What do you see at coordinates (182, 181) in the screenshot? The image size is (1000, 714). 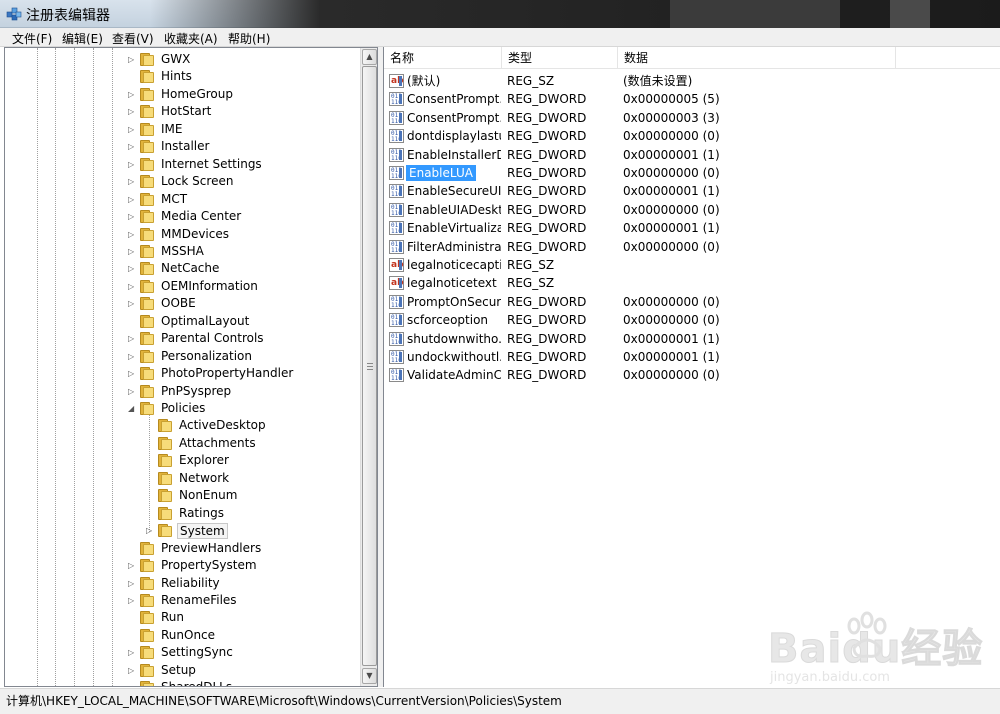 I see `tree-node: ▷ Lock Screen` at bounding box center [182, 181].